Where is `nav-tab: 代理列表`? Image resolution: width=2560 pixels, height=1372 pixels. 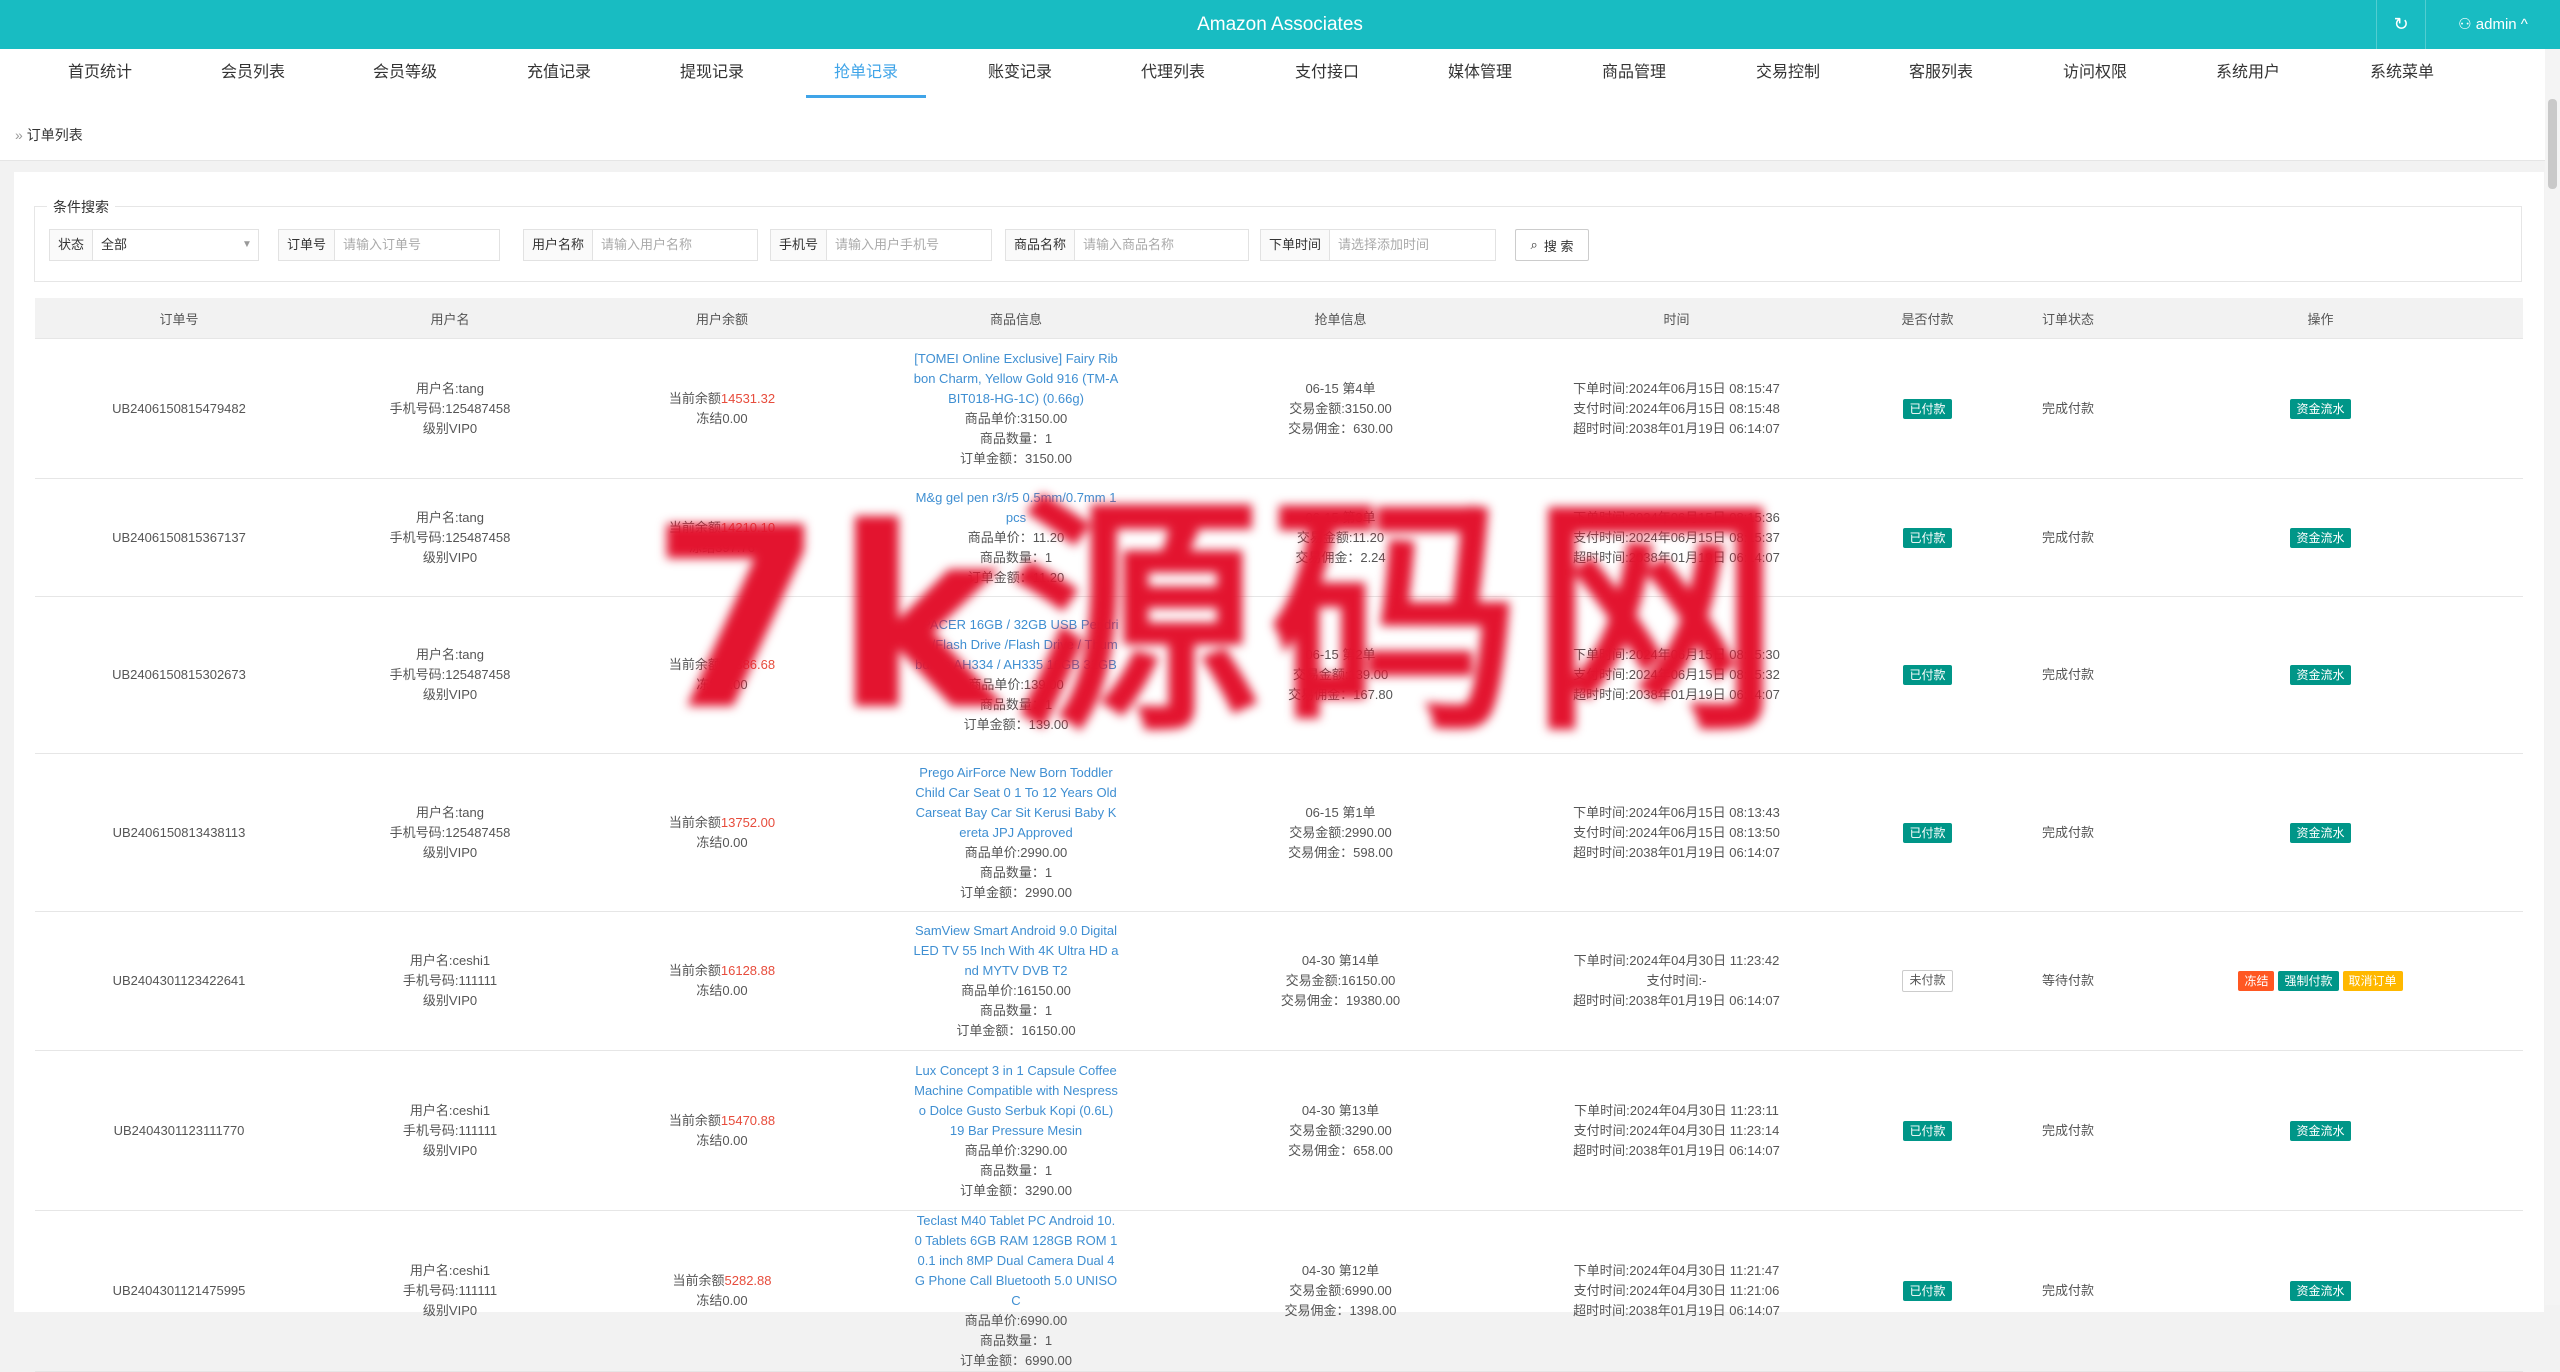 nav-tab: 代理列表 is located at coordinates (1173, 72).